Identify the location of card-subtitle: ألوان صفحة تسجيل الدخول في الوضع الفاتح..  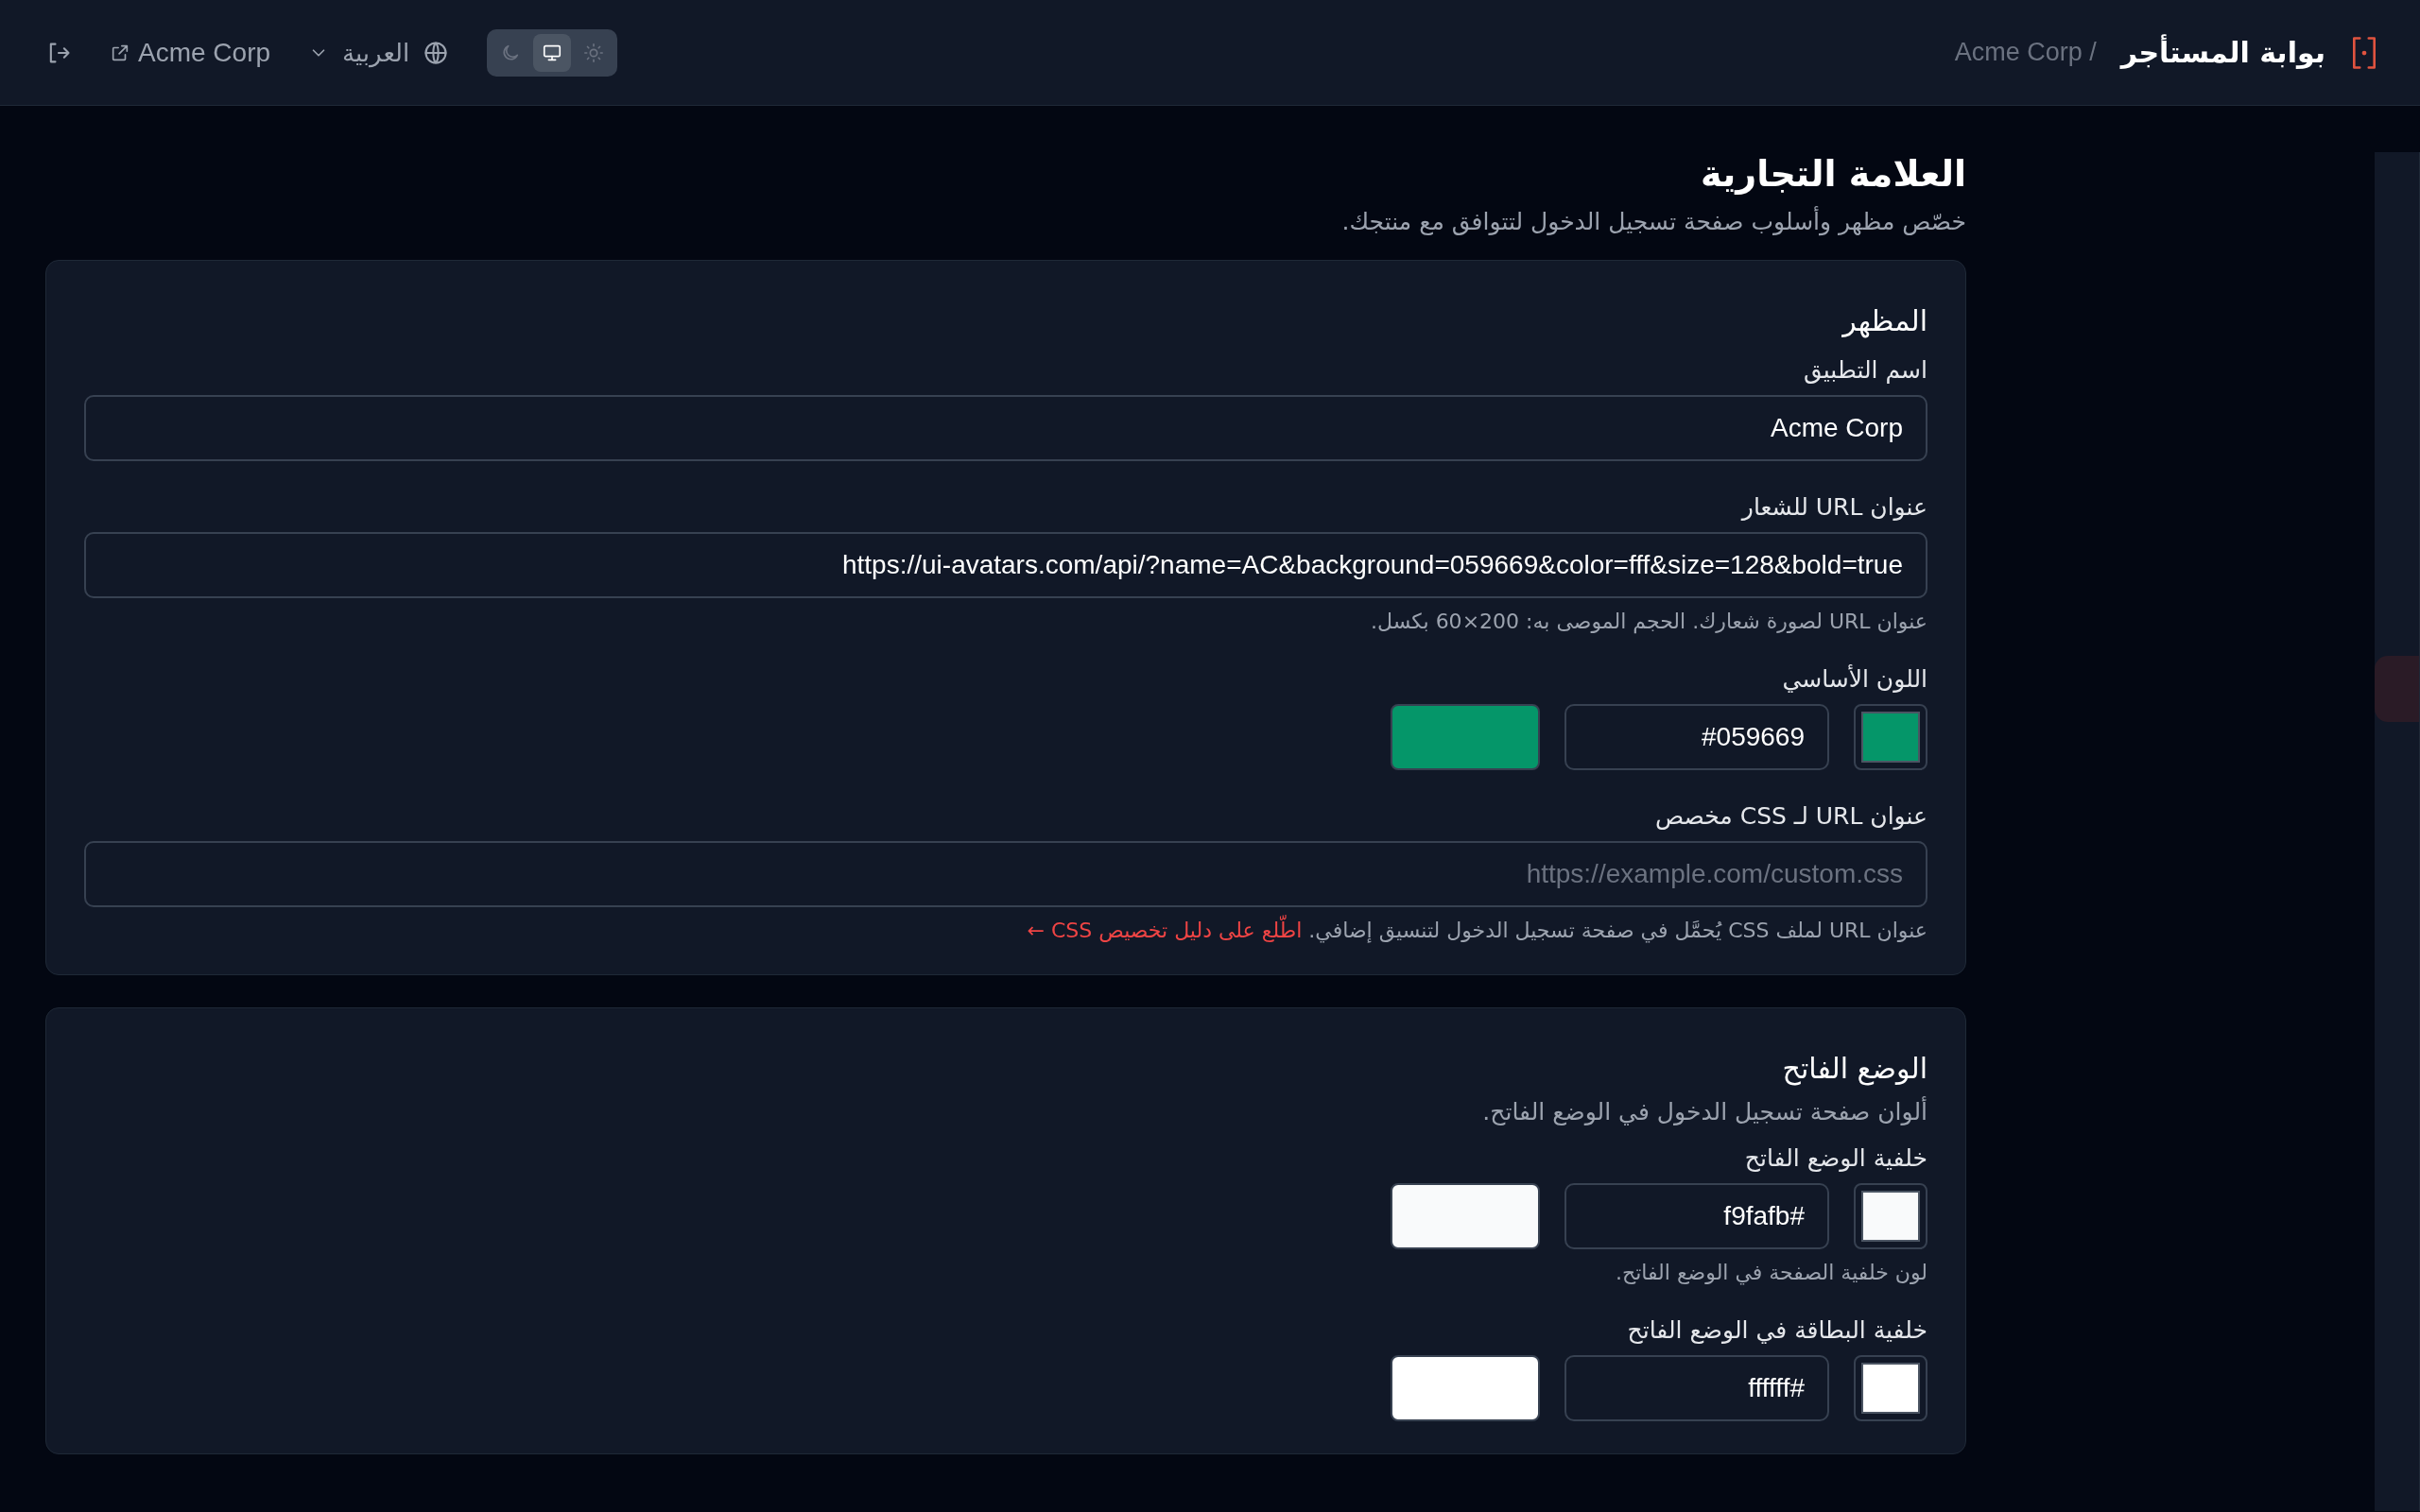
(1704, 1111).